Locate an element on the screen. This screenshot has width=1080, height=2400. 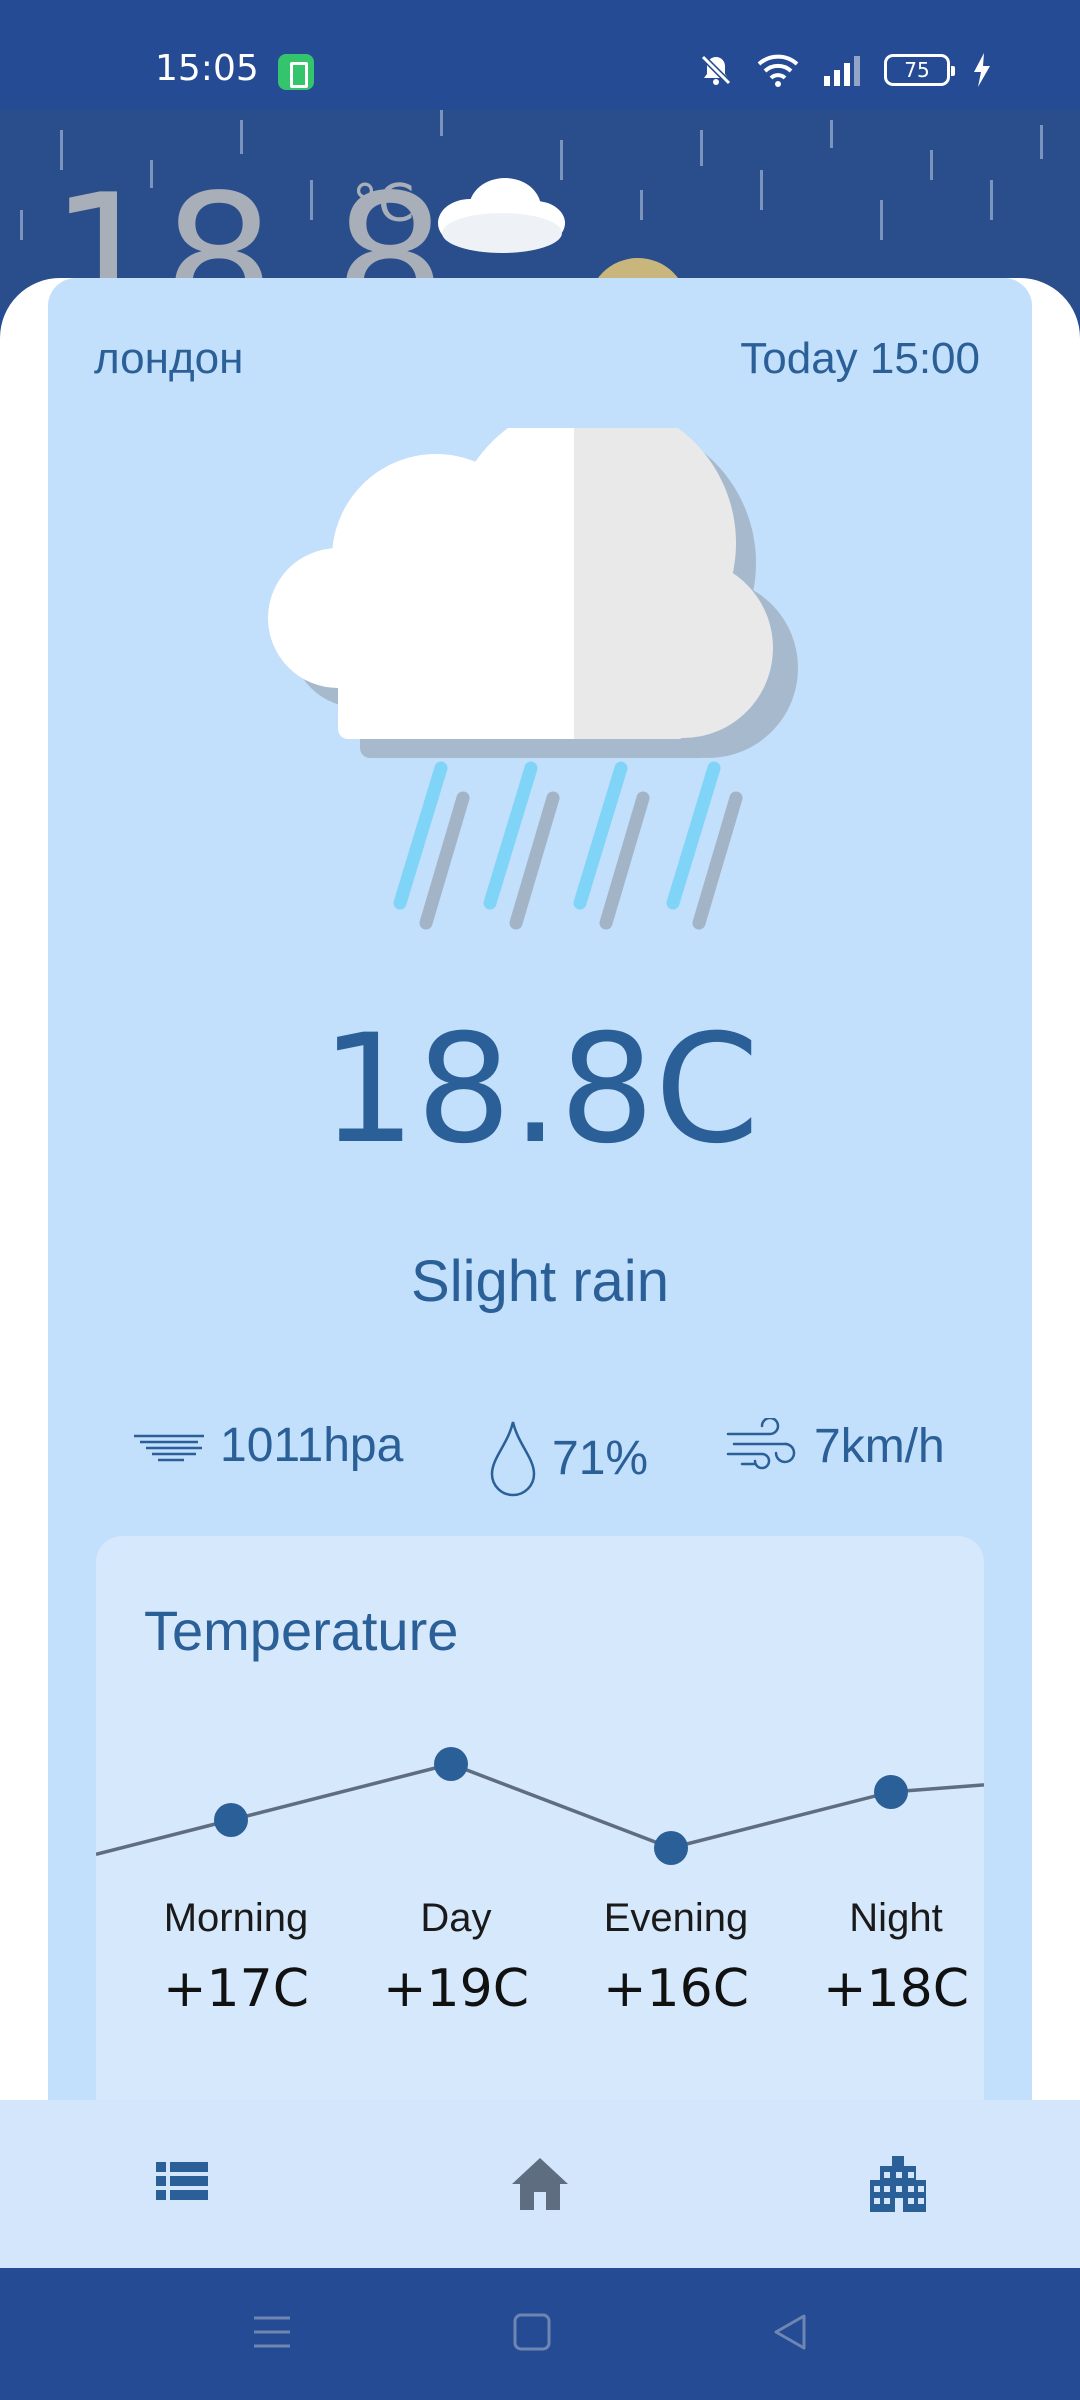
temperature-chart is located at coordinates (540, 1806).